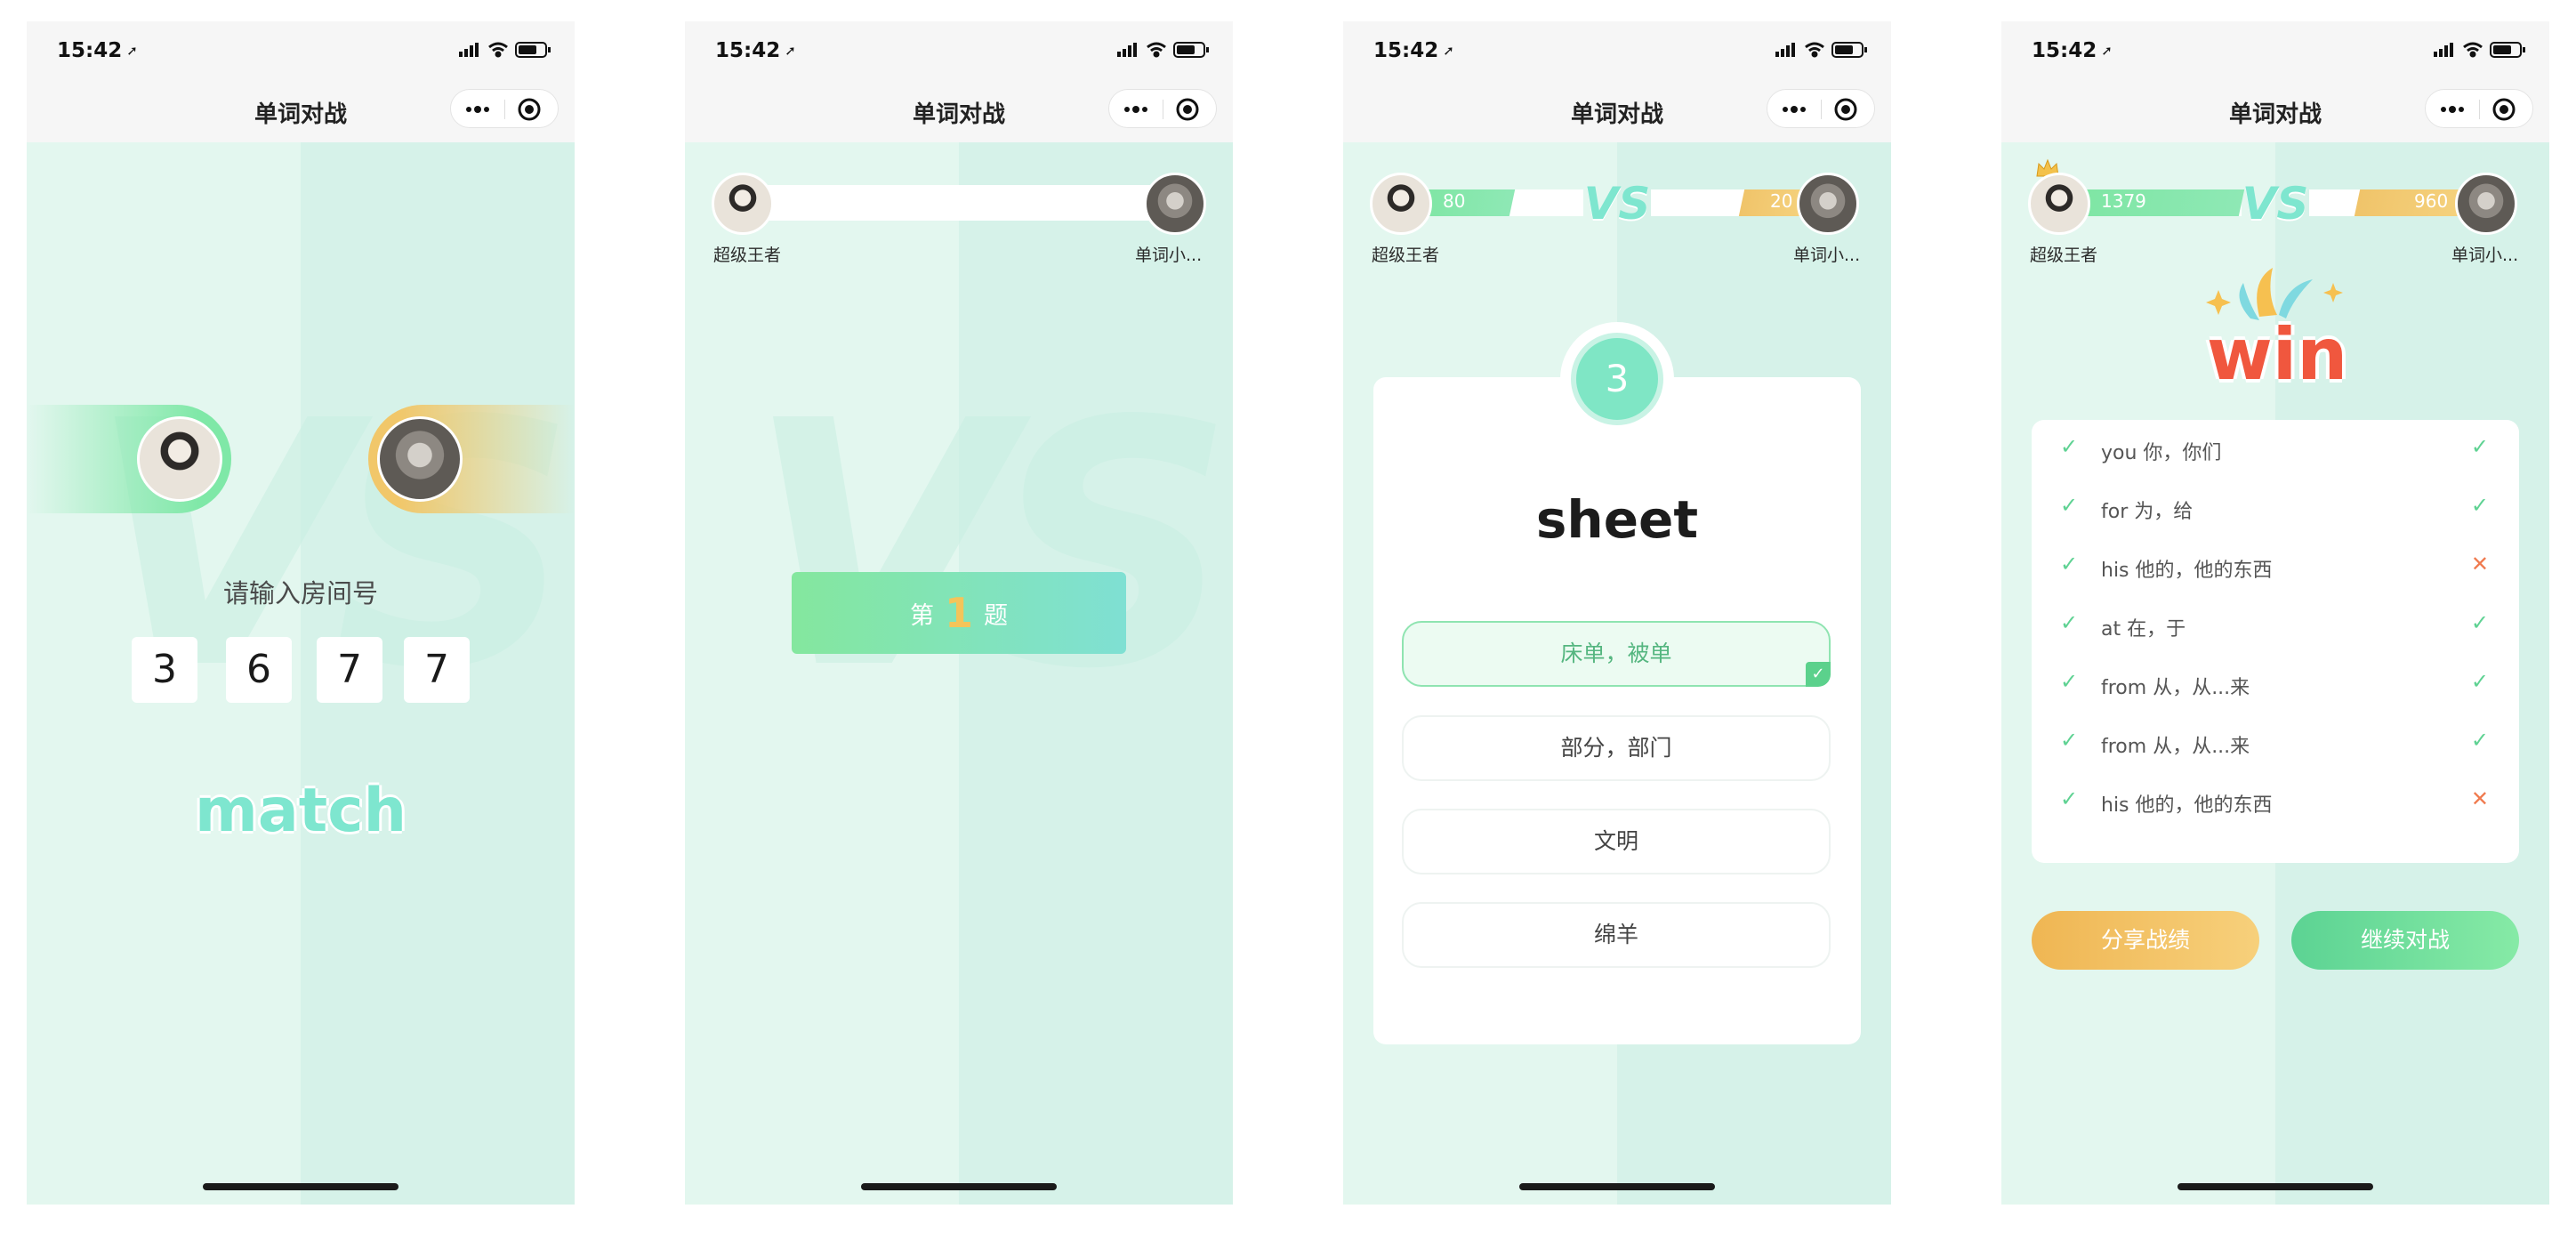 The image size is (2576, 1233). What do you see at coordinates (1616, 841) in the screenshot?
I see `answer-option: 文明` at bounding box center [1616, 841].